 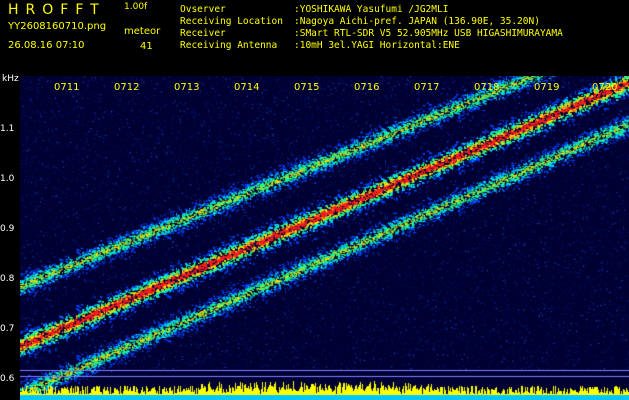 I want to click on y-tick-label: 0.6, so click(x=7, y=379).